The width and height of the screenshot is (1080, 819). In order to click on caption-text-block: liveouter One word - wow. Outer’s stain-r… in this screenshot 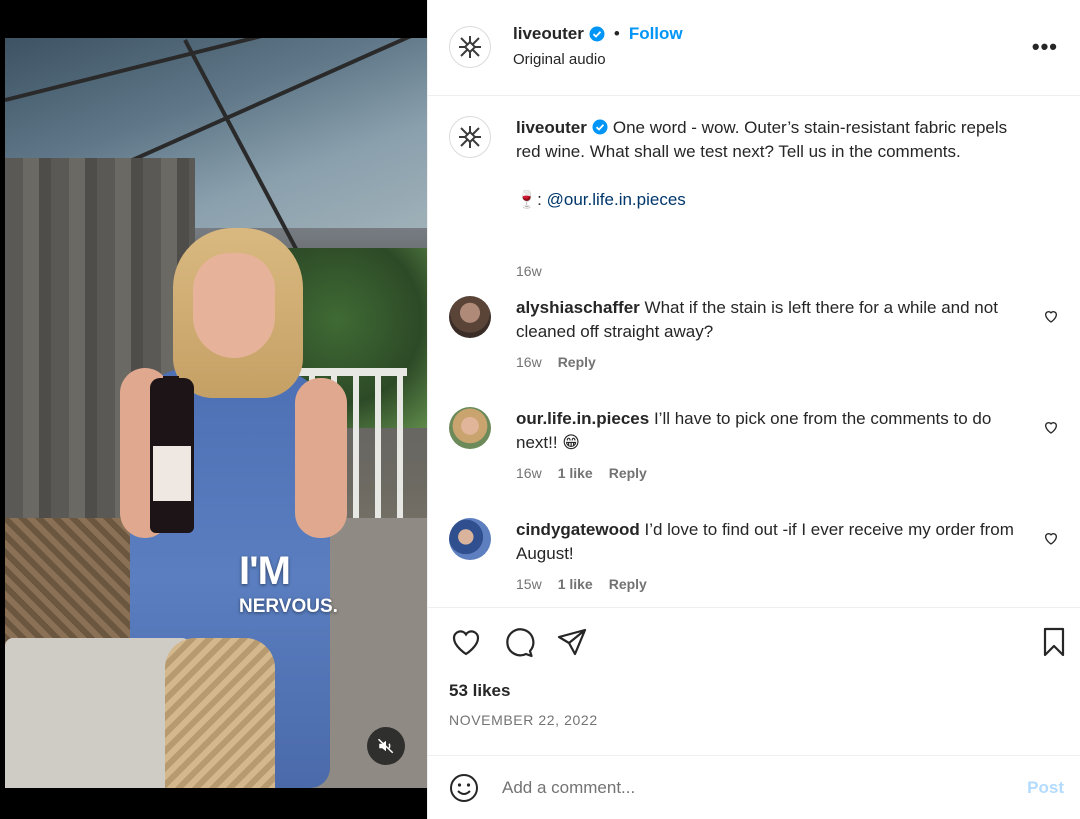, I will do `click(776, 164)`.